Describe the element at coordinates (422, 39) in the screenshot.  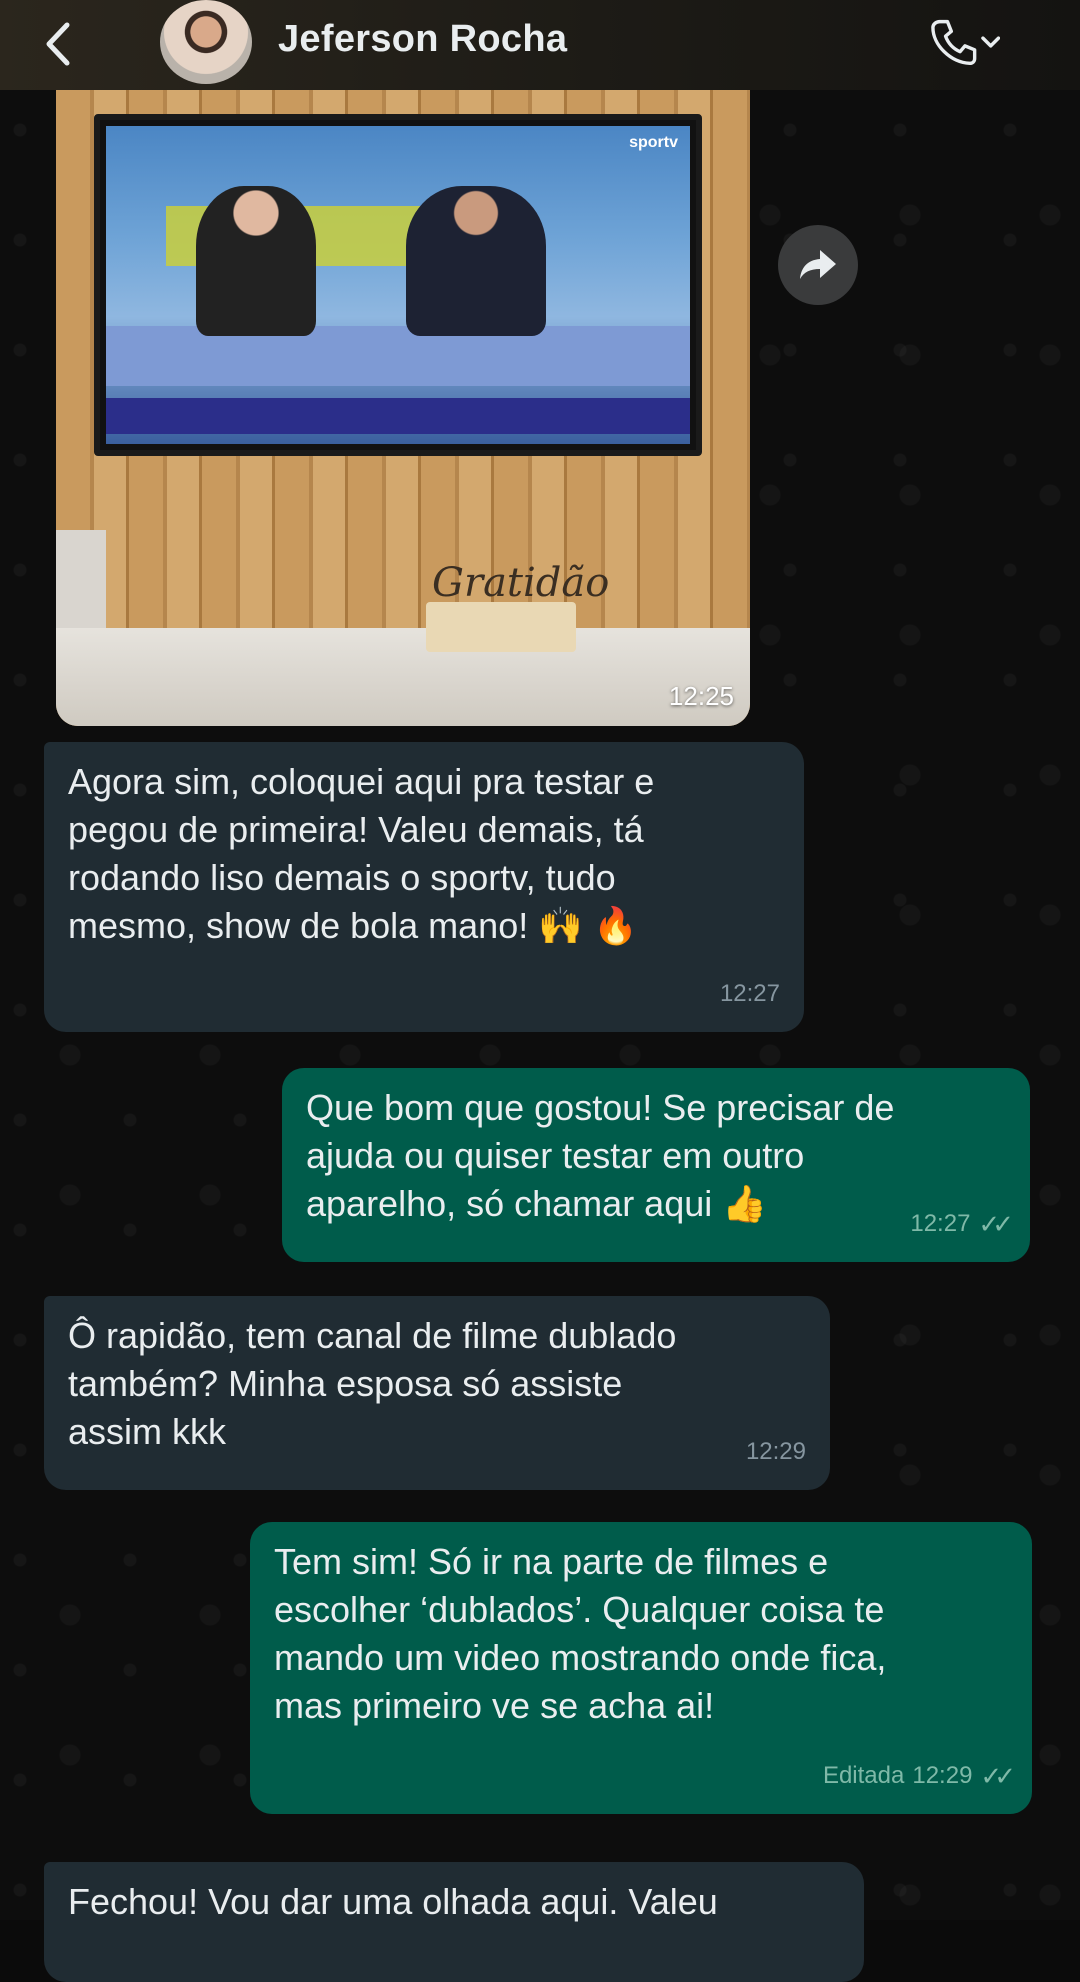
I see `contact-name: Jeferson Rocha` at that location.